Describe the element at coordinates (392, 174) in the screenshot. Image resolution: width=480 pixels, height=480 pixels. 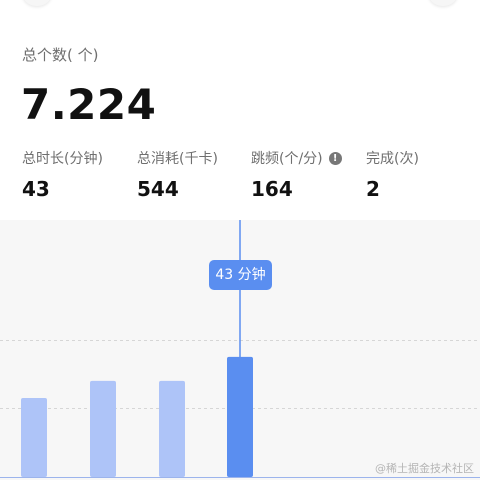
I see `stat-completed: 完成(次) 2` at that location.